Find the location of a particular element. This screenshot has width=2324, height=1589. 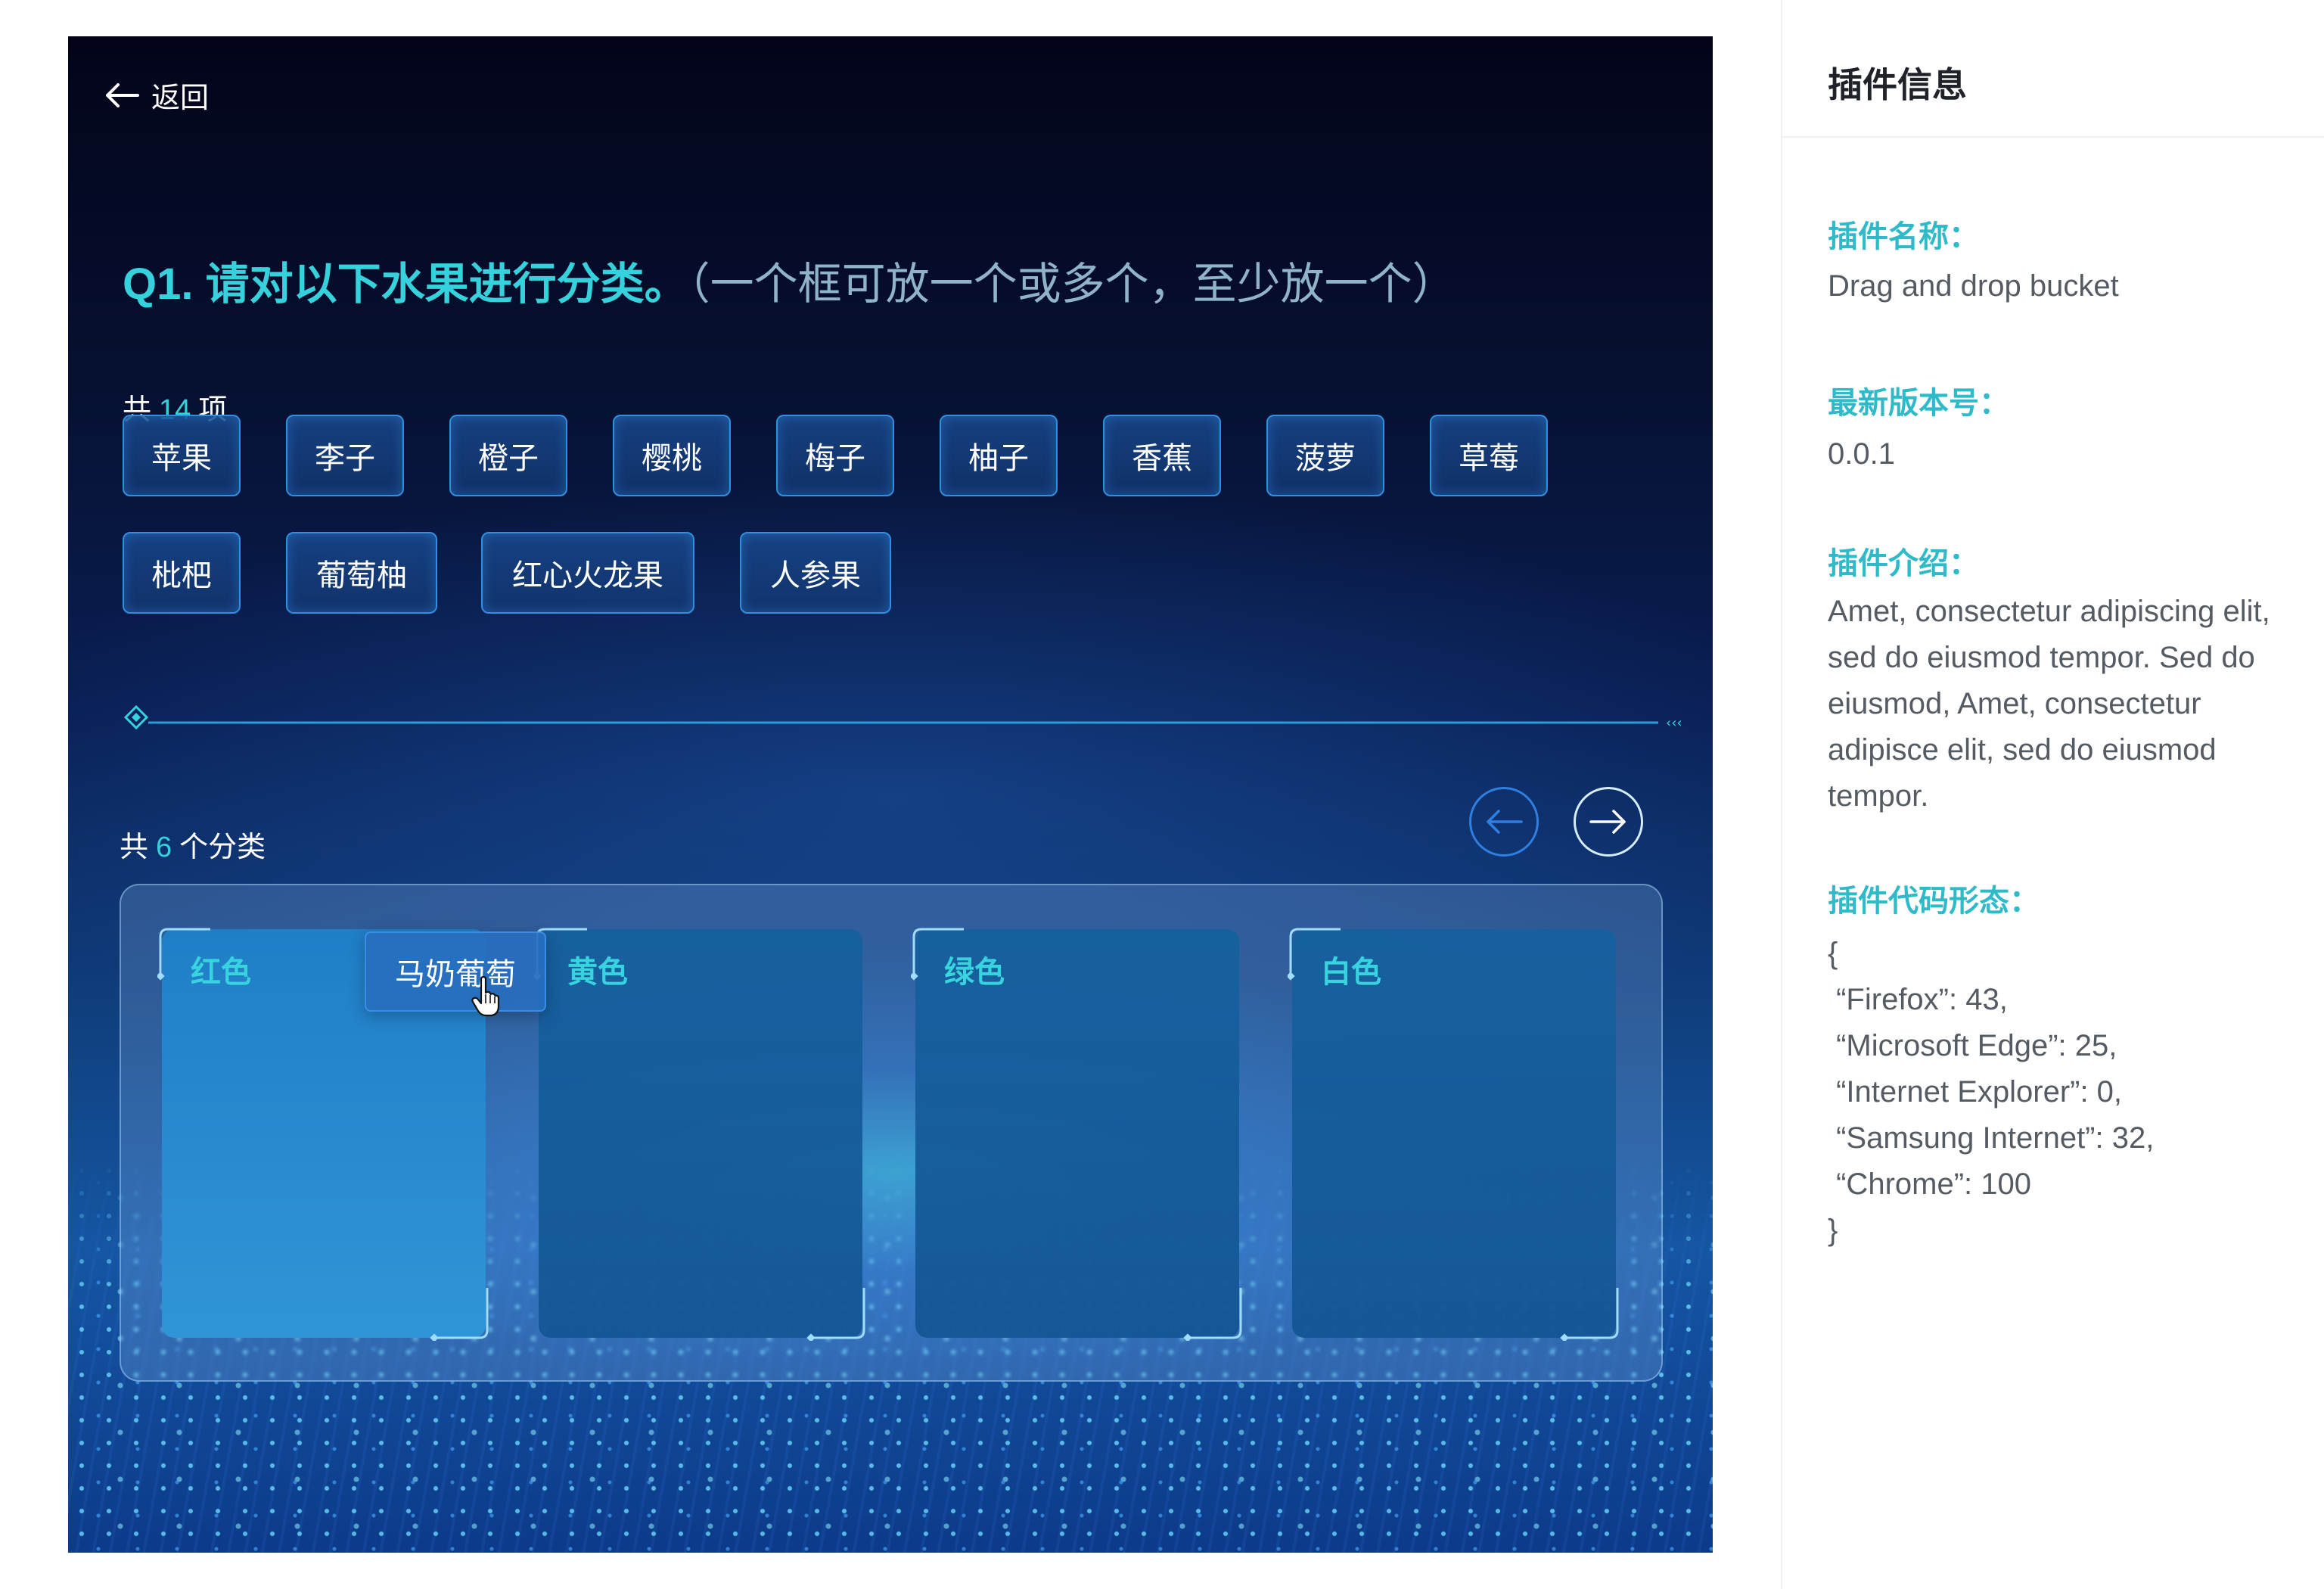

version-label: 最新版本号： is located at coordinates (1918, 404).